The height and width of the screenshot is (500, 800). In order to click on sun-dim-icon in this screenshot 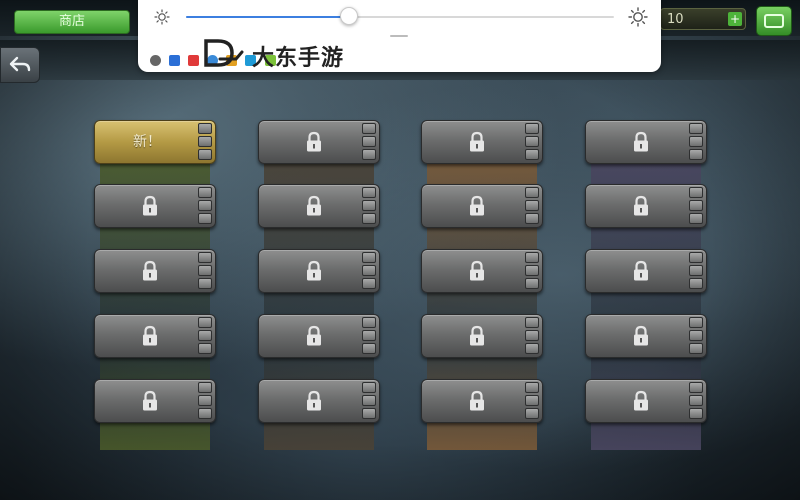, I will do `click(162, 17)`.